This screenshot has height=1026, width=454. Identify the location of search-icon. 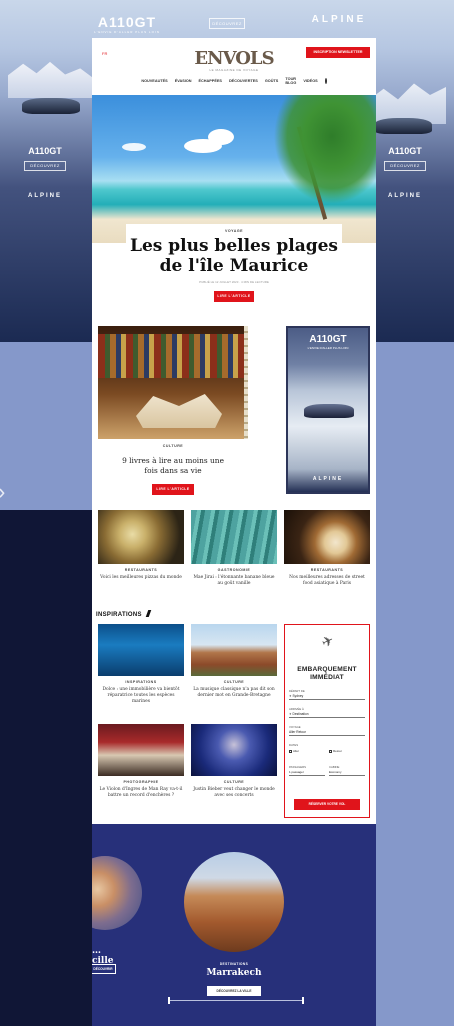
(325, 81).